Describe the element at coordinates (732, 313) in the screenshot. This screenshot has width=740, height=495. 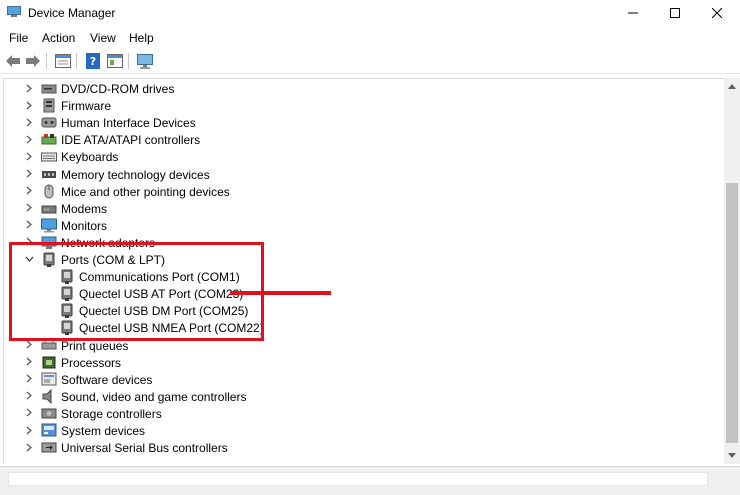
I see `scrollbar-thumb` at that location.